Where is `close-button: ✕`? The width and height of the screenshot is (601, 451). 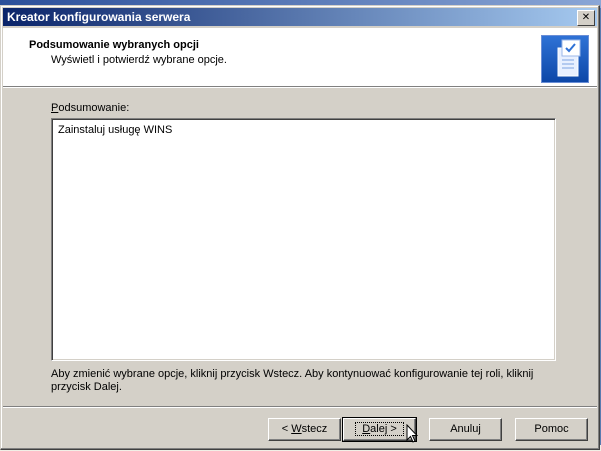 close-button: ✕ is located at coordinates (586, 18).